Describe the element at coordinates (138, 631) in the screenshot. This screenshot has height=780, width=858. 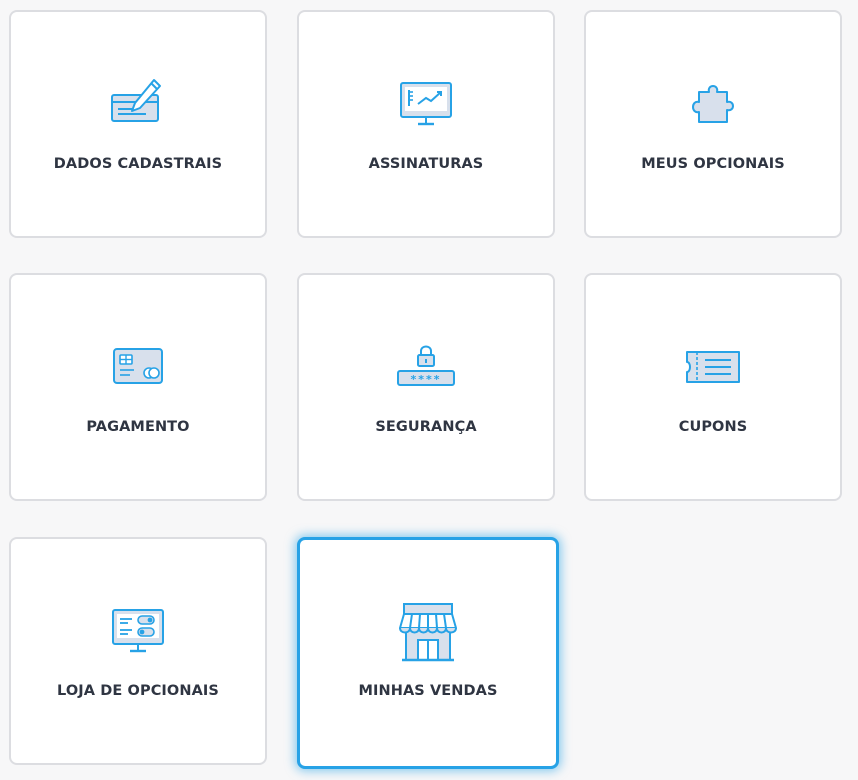
I see `monitor-toggles-icon` at that location.